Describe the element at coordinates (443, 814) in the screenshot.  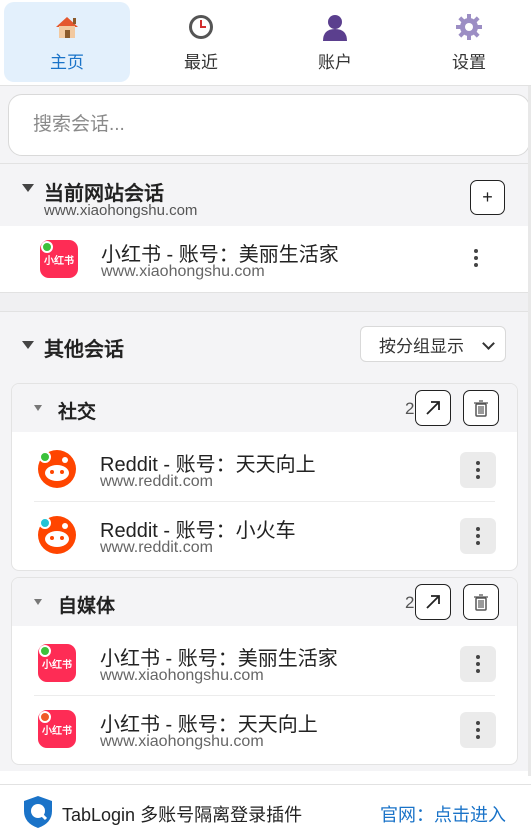
I see `official-site-link: 官网：点击进入` at that location.